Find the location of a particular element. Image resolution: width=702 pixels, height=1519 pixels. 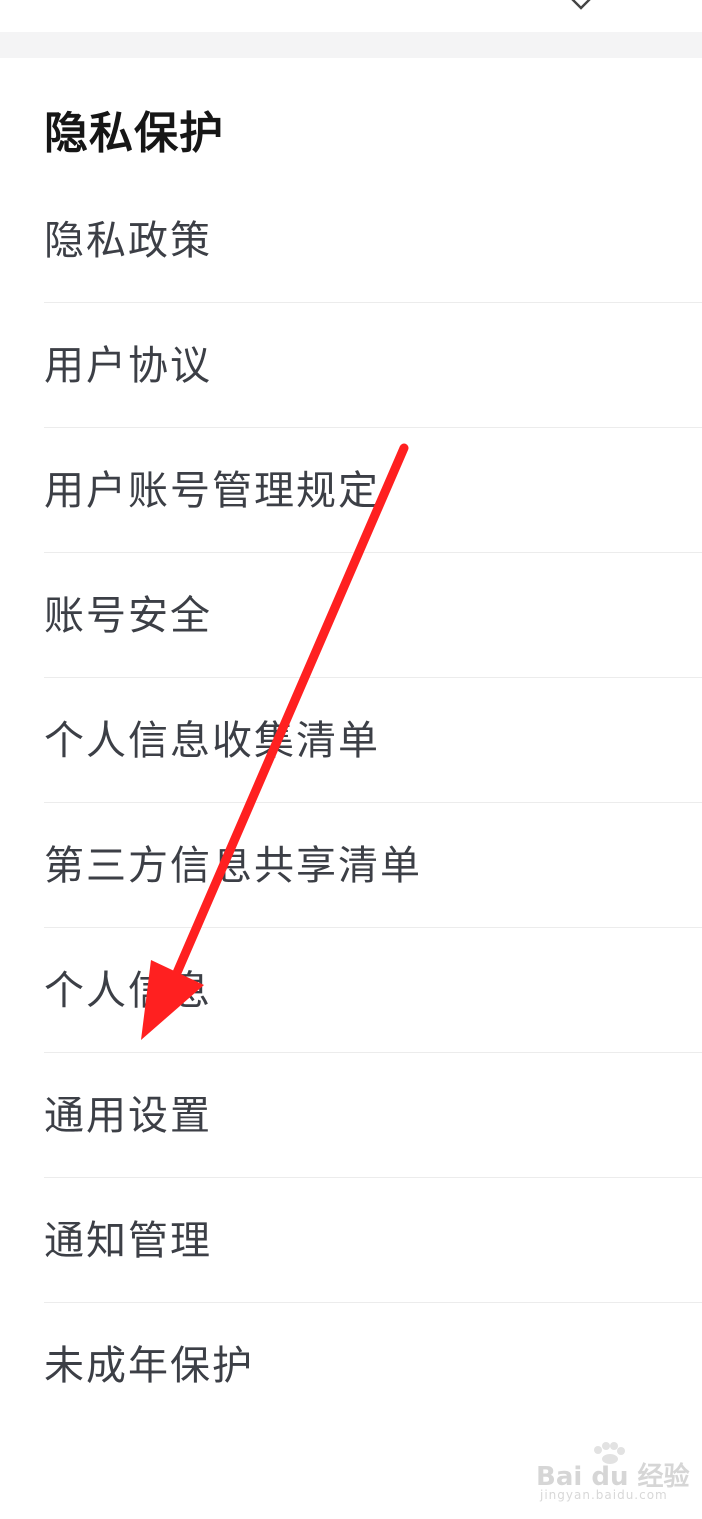

menu-item-privacy-policy: 隐私政策 is located at coordinates (351, 240).